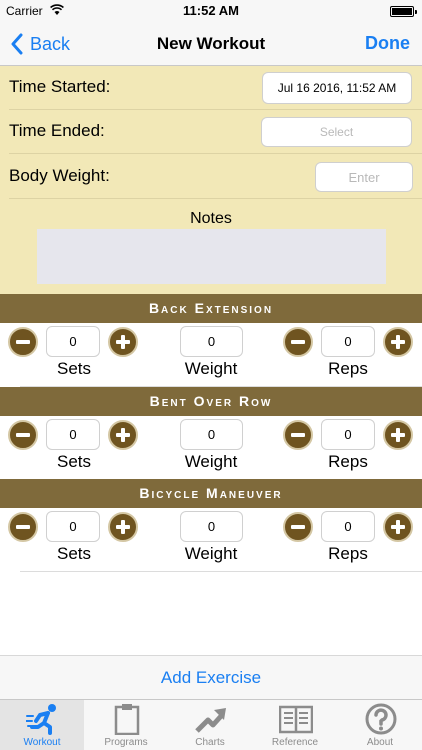 This screenshot has height=750, width=422. I want to click on exercise-header: Bent Over Row, so click(211, 401).